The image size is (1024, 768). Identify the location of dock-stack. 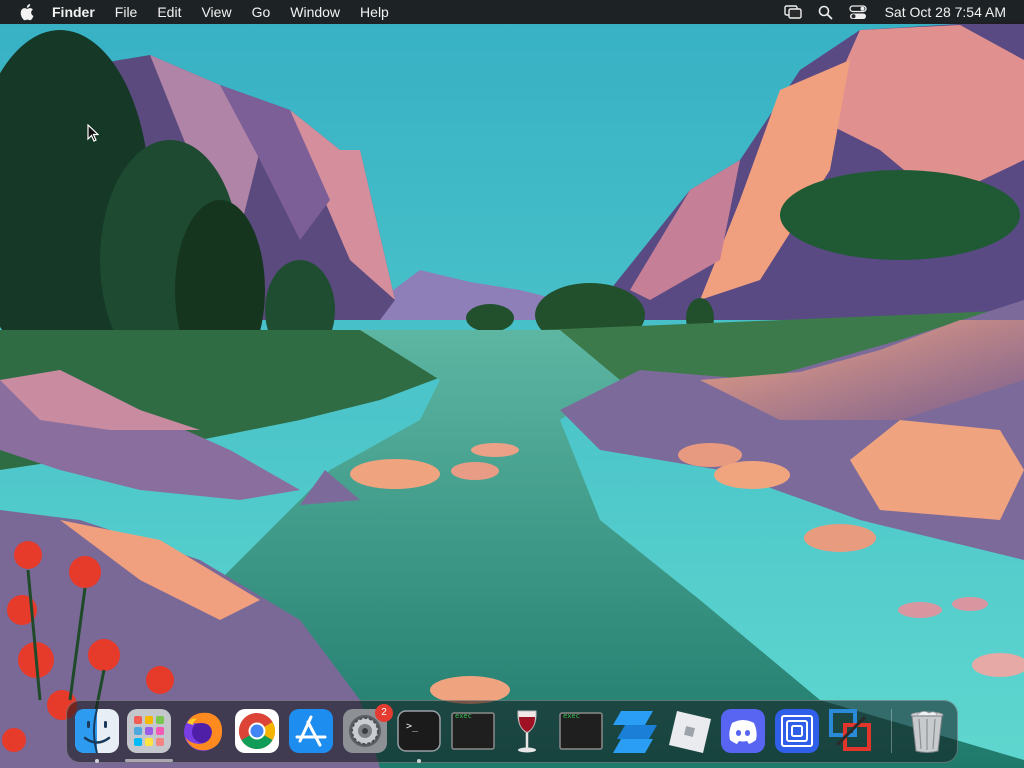
(635, 731).